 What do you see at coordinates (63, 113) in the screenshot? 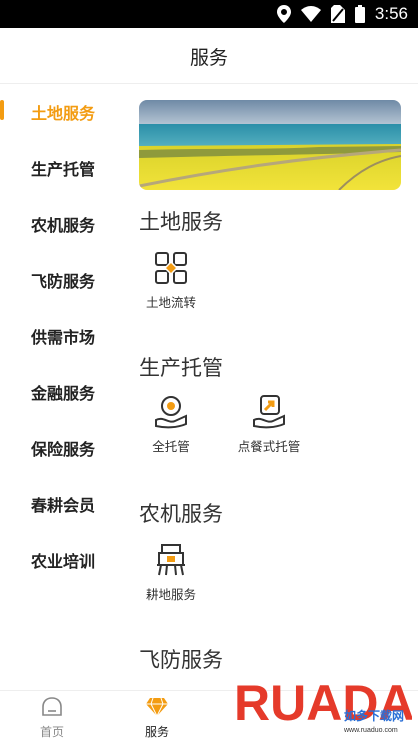
I see `sidebar-item-label: 土地服务` at bounding box center [63, 113].